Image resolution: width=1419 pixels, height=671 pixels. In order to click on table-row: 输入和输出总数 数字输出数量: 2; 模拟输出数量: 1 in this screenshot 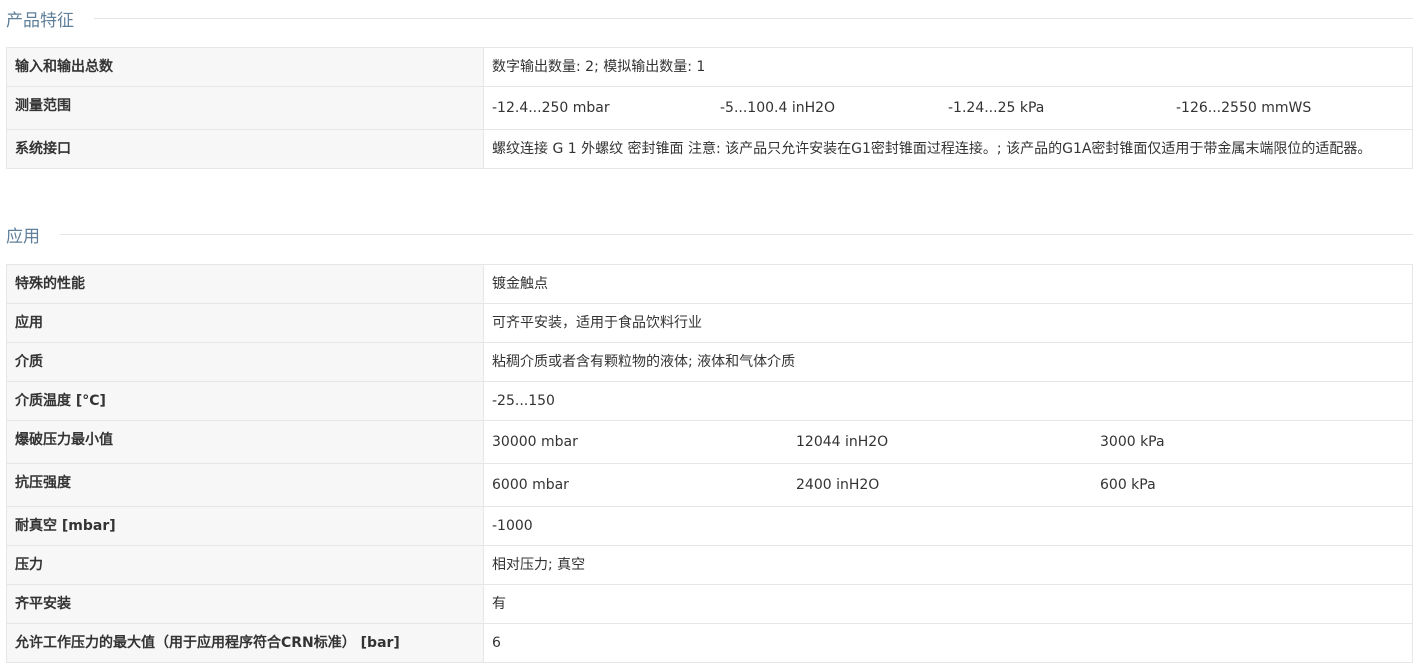, I will do `click(709, 67)`.